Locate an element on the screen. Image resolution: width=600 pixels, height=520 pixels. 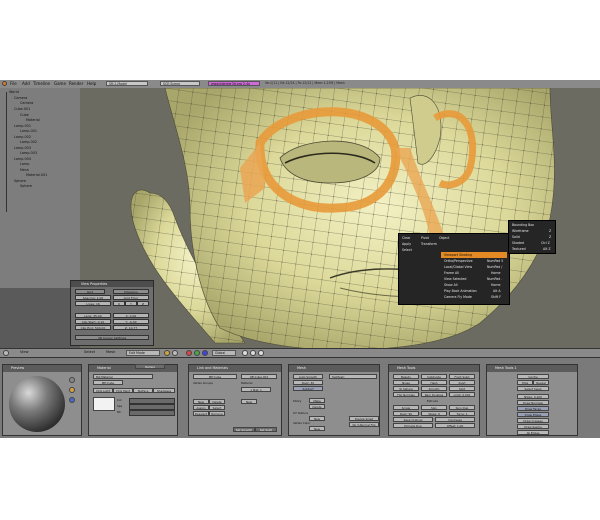
outliner-item: Lamp is located at coordinates (24, 164).